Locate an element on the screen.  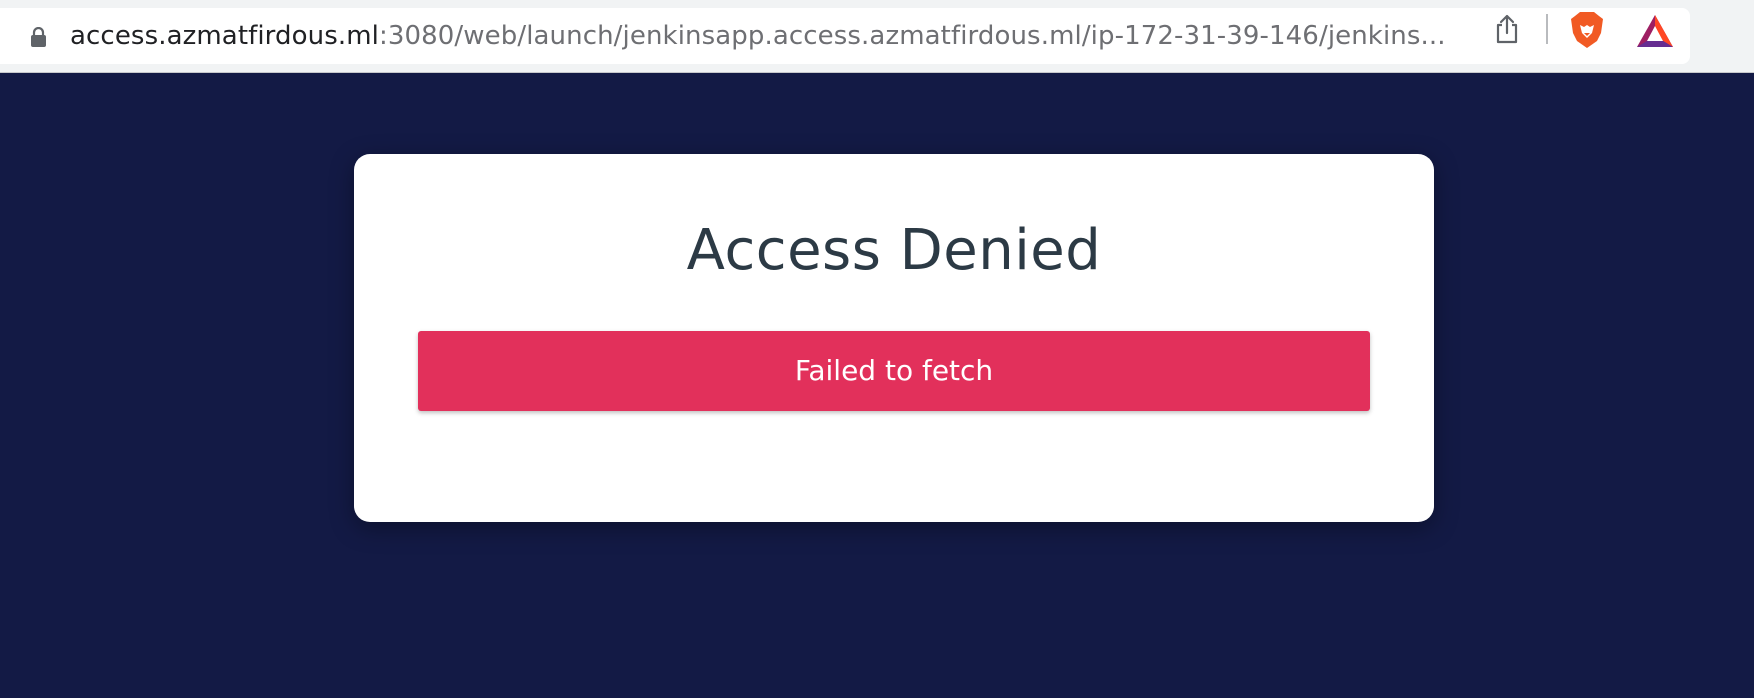
lock-icon is located at coordinates (38, 37).